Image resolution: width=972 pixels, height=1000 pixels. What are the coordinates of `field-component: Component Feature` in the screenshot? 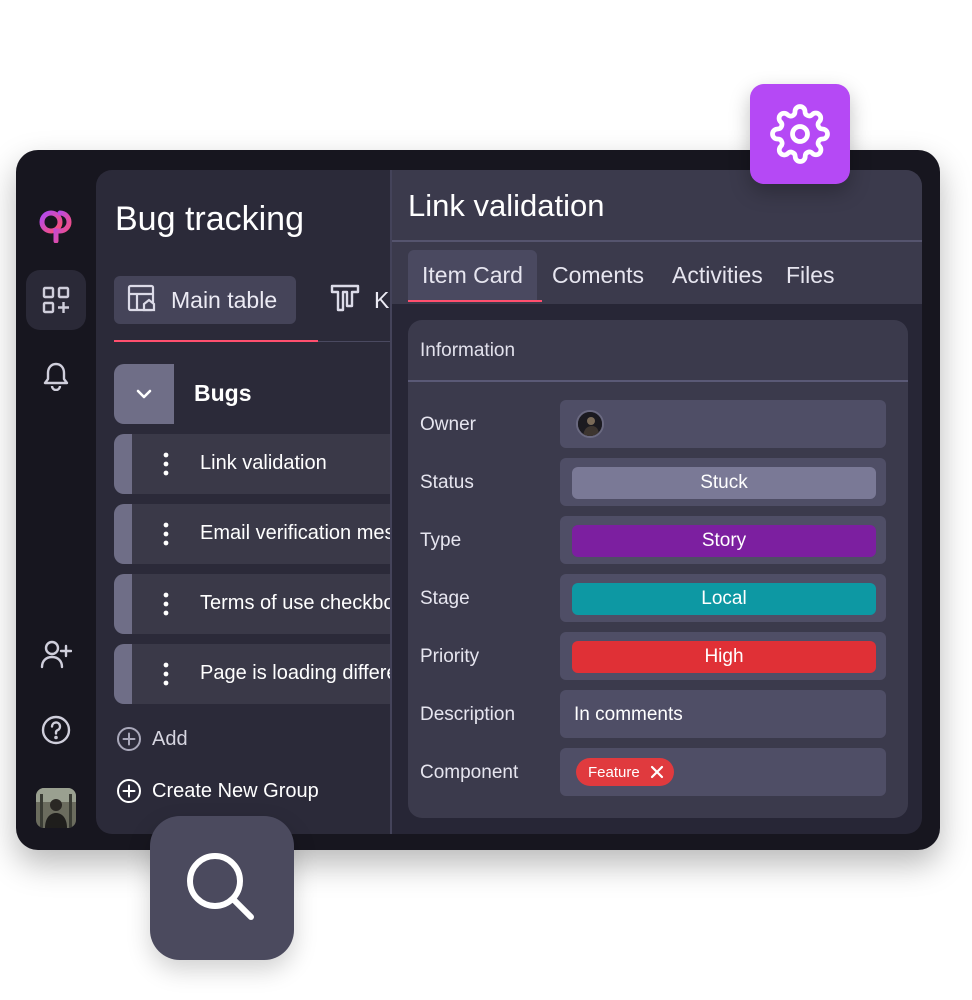 It's located at (658, 772).